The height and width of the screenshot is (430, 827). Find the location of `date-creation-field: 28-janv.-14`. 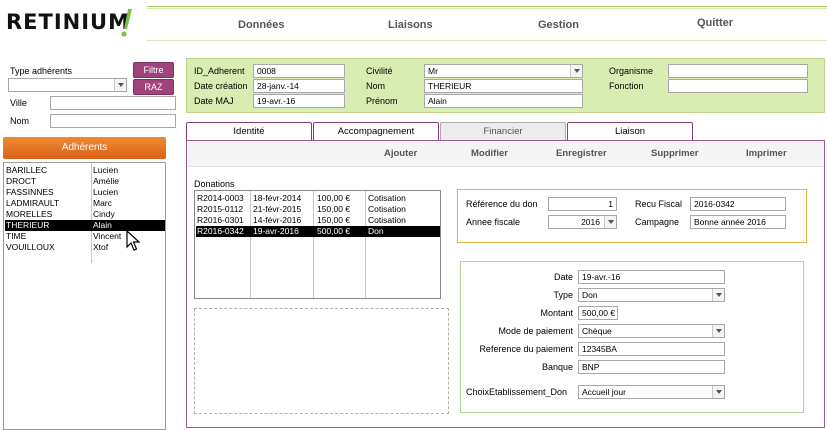

date-creation-field: 28-janv.-14 is located at coordinates (299, 86).